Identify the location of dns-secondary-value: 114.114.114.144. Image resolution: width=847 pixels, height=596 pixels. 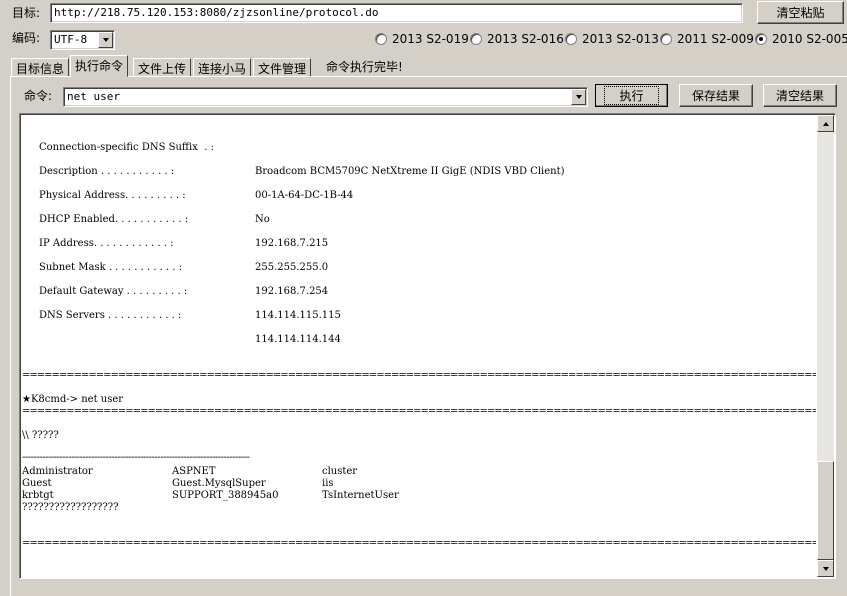
(298, 339).